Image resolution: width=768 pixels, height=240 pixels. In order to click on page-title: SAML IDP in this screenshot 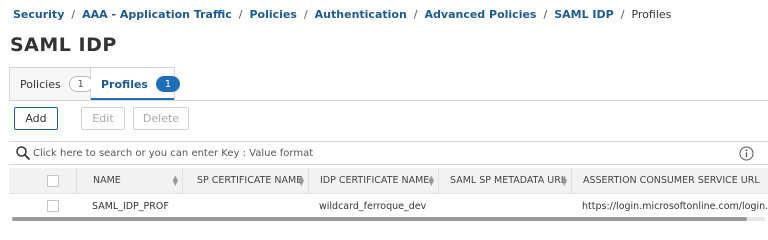, I will do `click(63, 45)`.